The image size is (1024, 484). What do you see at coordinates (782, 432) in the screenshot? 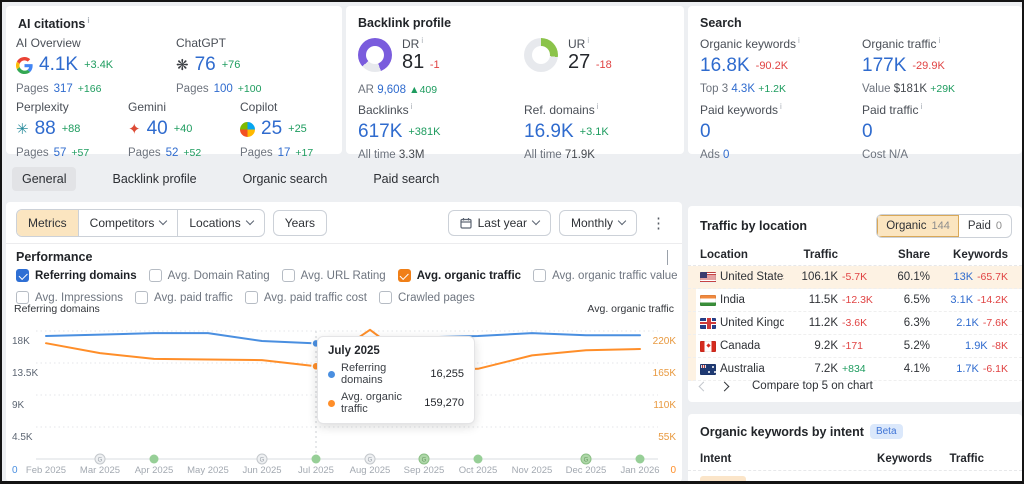
I see `keywords-by-intent-title: Organic keywords by intent` at bounding box center [782, 432].